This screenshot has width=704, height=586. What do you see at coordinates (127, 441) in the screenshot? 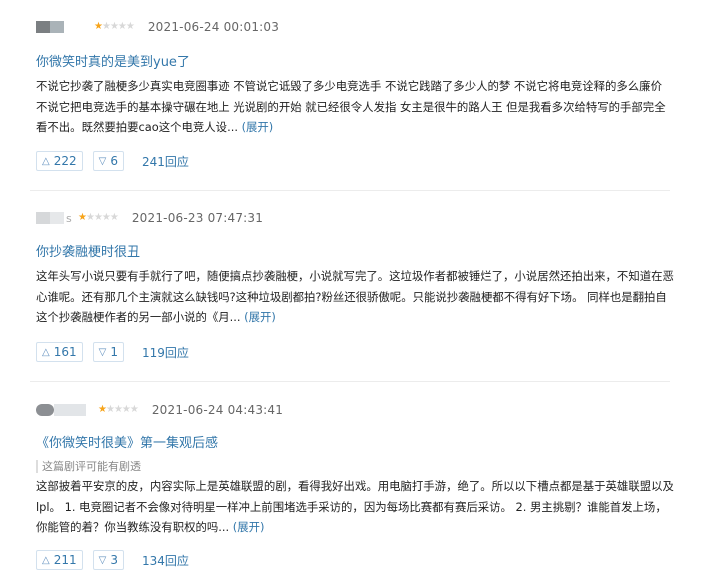
I see `review-title: 《你微笑时很美》第一集观后感` at bounding box center [127, 441].